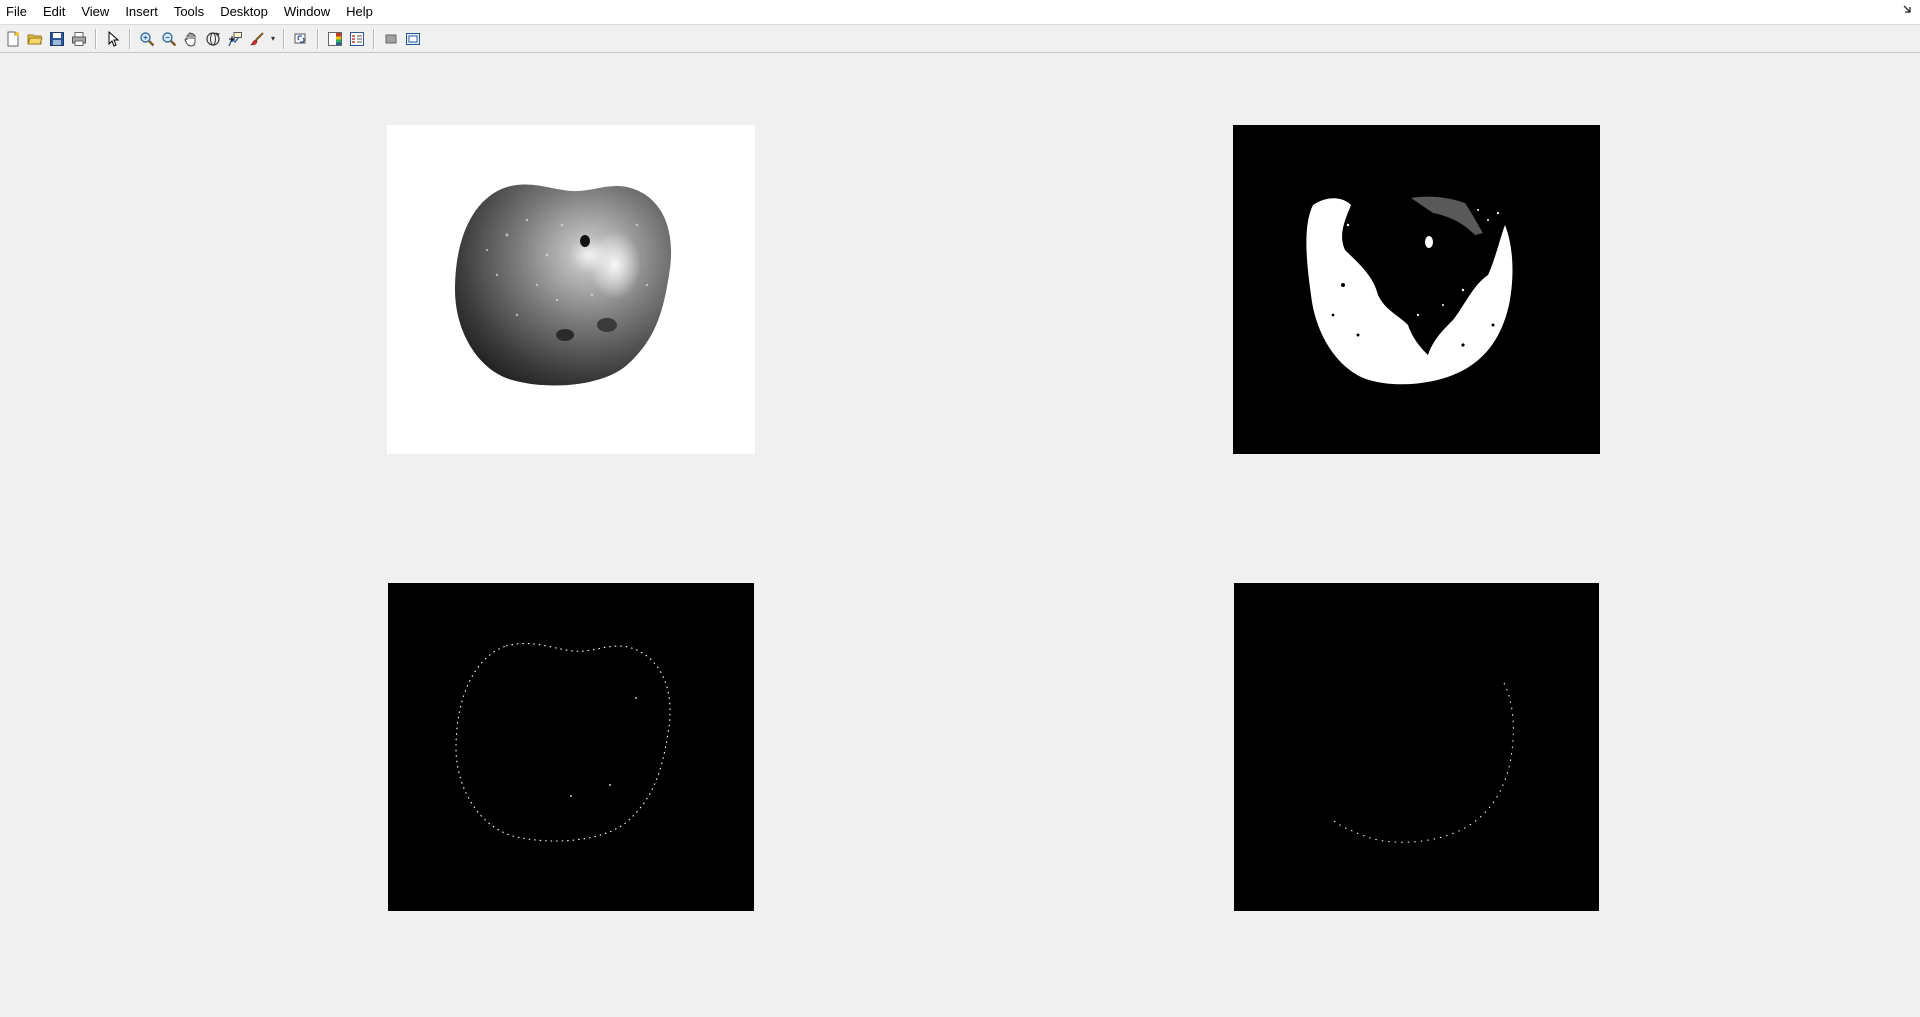  What do you see at coordinates (357, 39) in the screenshot?
I see `insert-legend-icon` at bounding box center [357, 39].